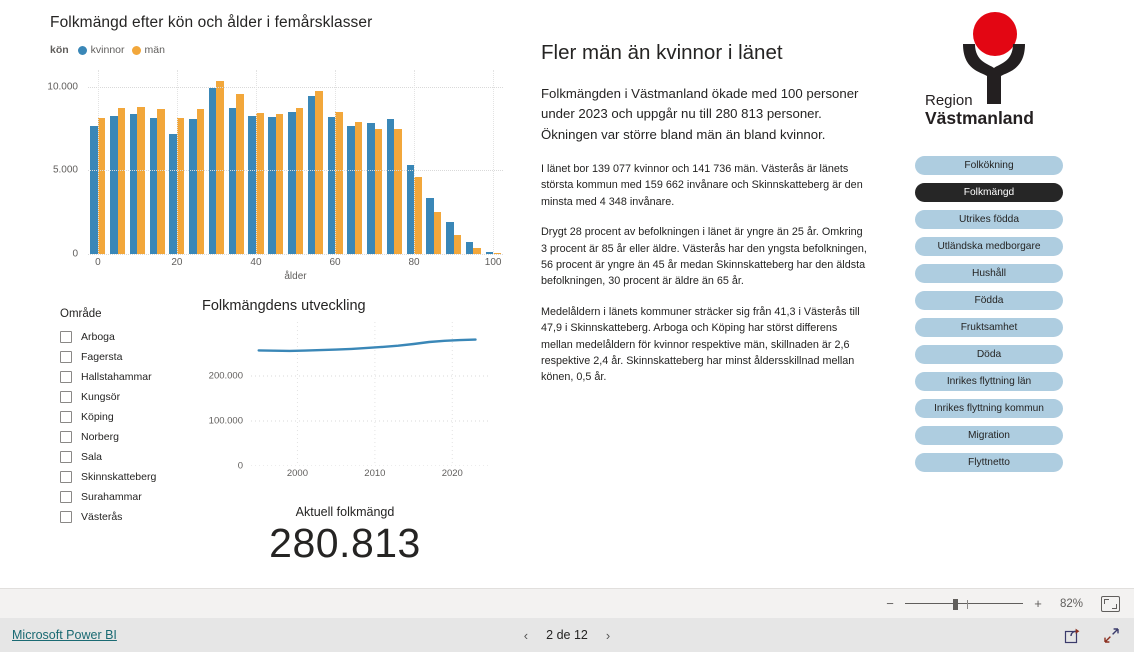  I want to click on power-bi-brand-link: Microsoft Power BI, so click(64, 635).